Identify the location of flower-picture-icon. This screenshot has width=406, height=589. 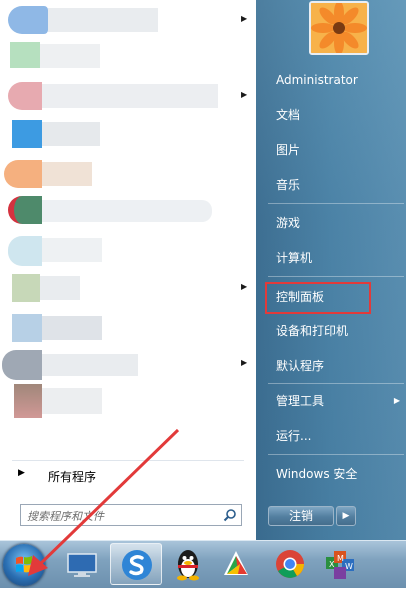
(339, 28).